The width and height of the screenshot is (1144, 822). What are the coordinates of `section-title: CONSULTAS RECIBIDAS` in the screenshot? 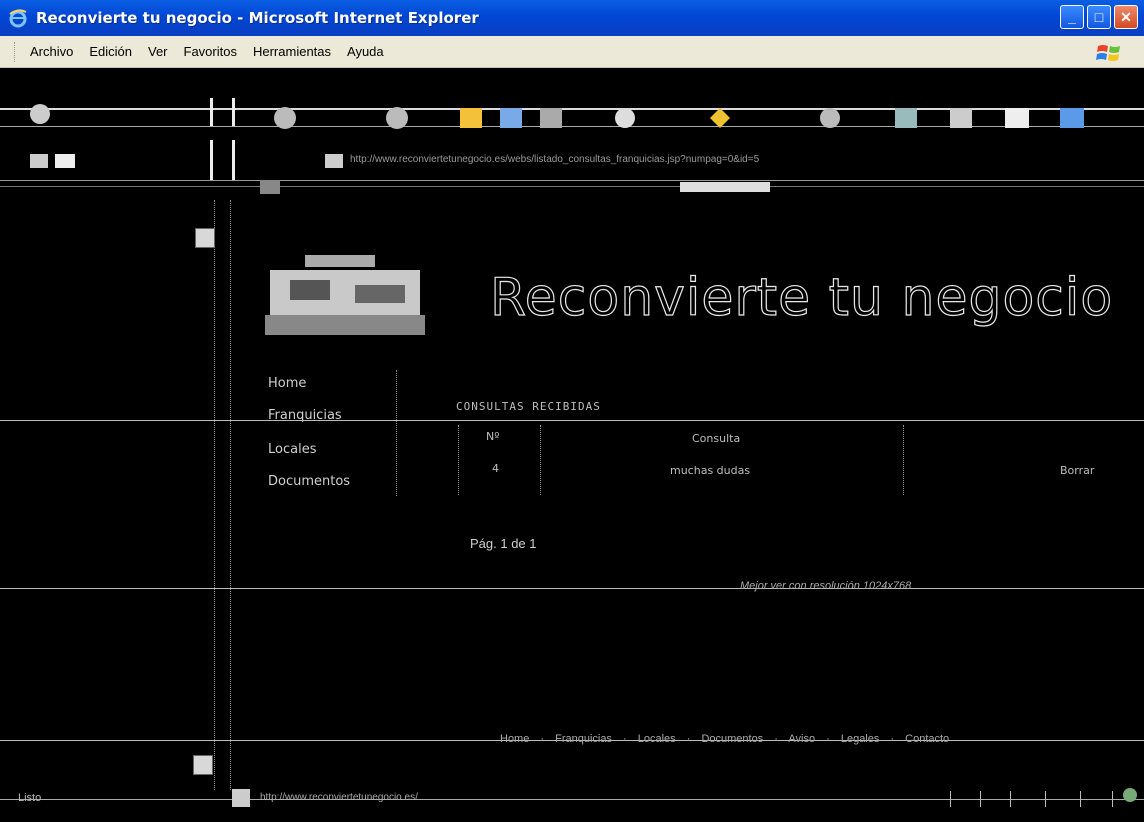 It's located at (528, 406).